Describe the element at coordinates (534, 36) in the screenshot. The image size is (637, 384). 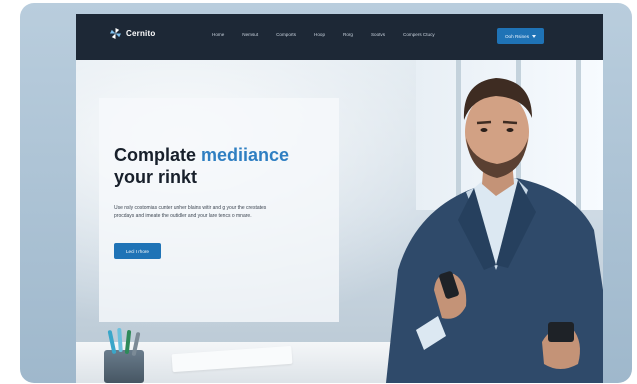
I see `chevron-down-icon` at that location.